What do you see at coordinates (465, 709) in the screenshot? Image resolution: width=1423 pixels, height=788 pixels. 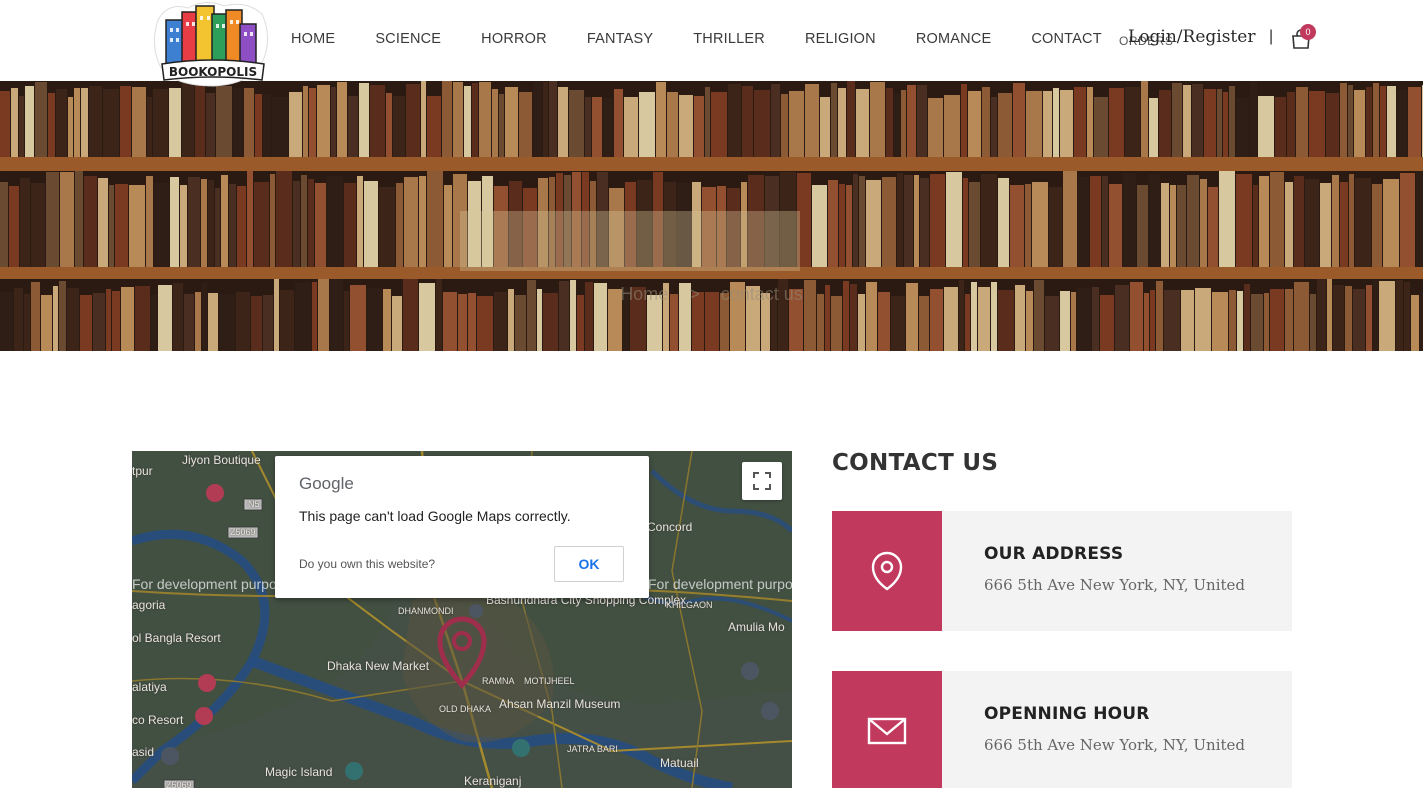 I see `map-place-label: OLD DHAKA` at bounding box center [465, 709].